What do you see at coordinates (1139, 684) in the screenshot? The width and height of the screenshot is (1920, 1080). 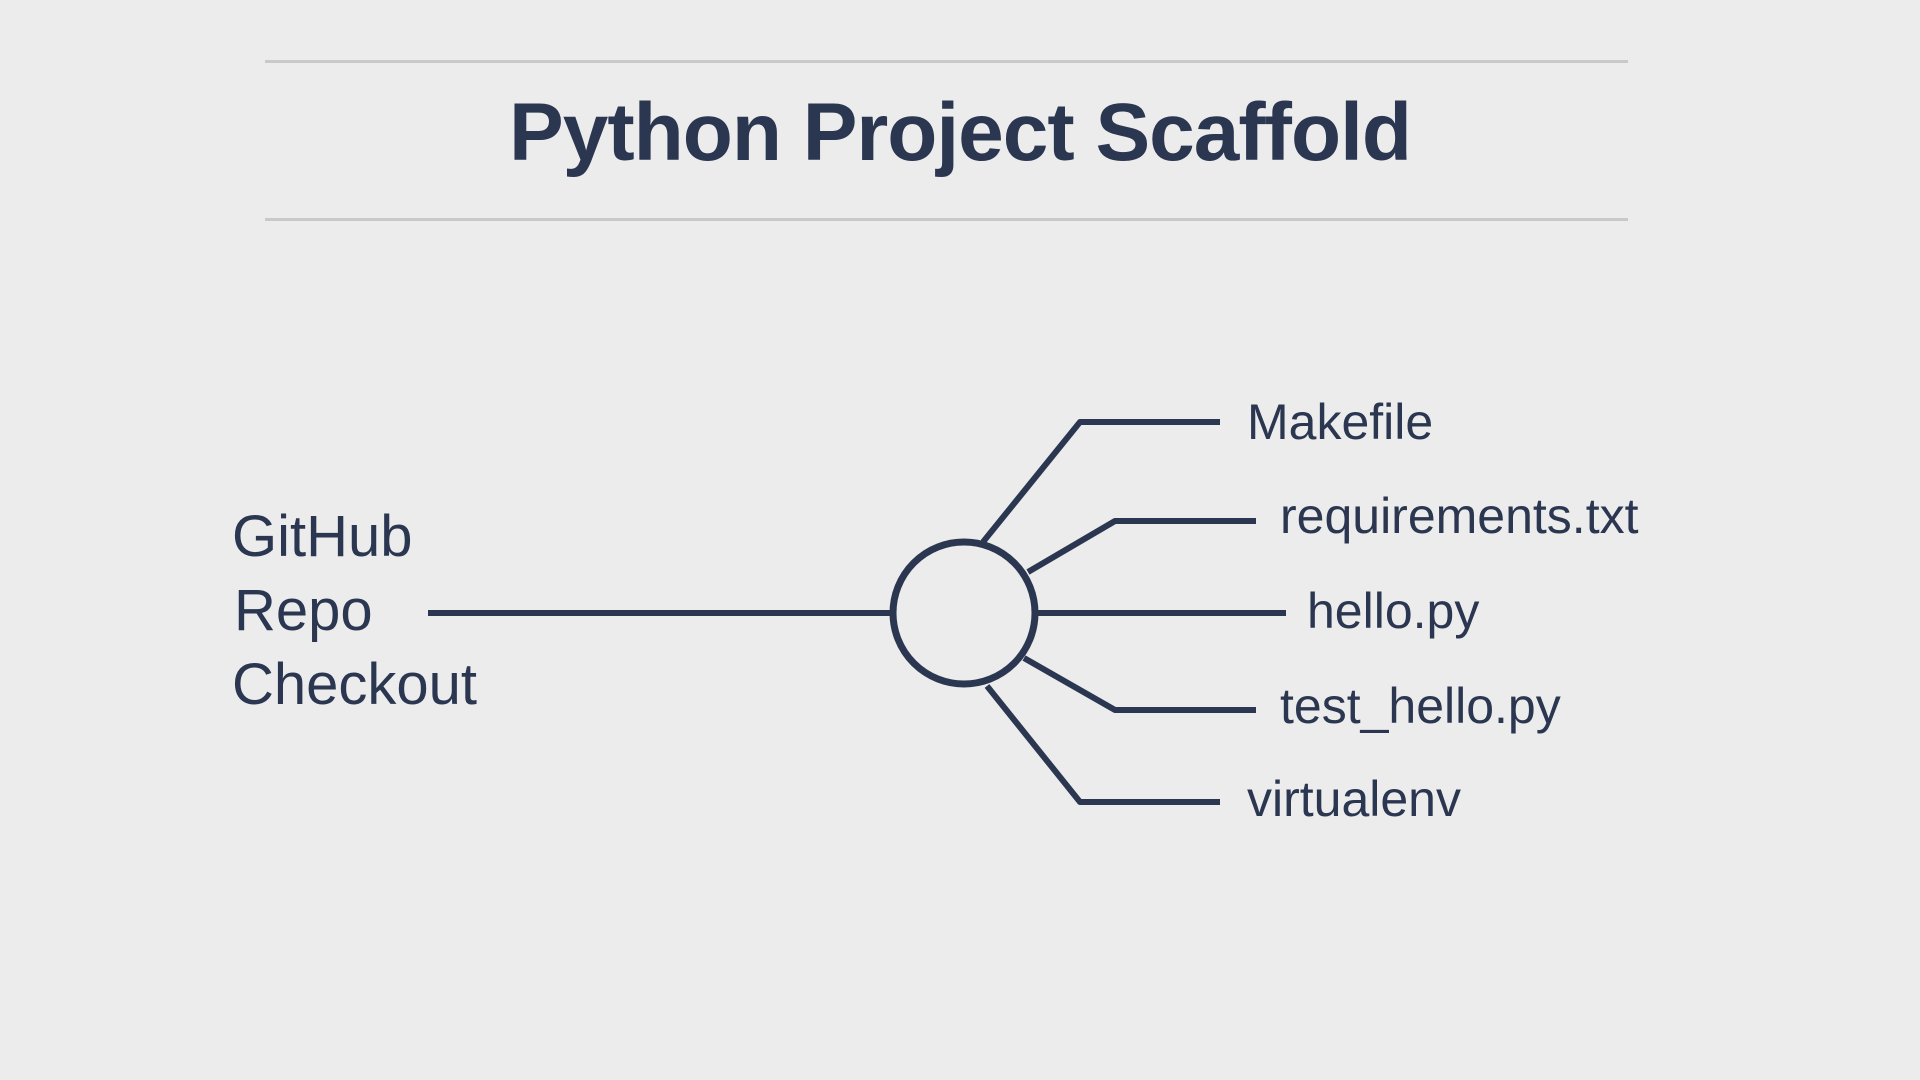 I see `branch-connector-test-hello` at bounding box center [1139, 684].